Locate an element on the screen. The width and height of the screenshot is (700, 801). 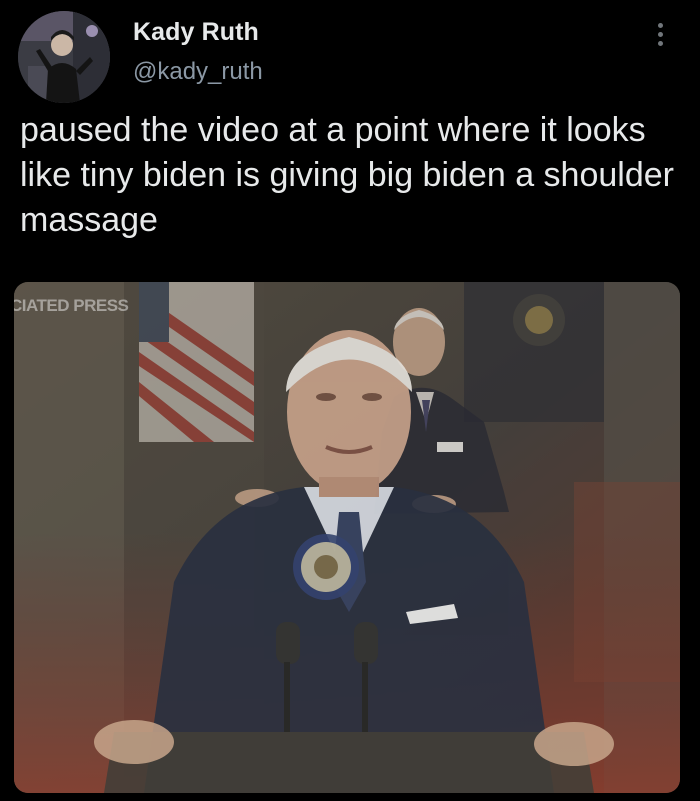
avatar-image is located at coordinates (64, 57).